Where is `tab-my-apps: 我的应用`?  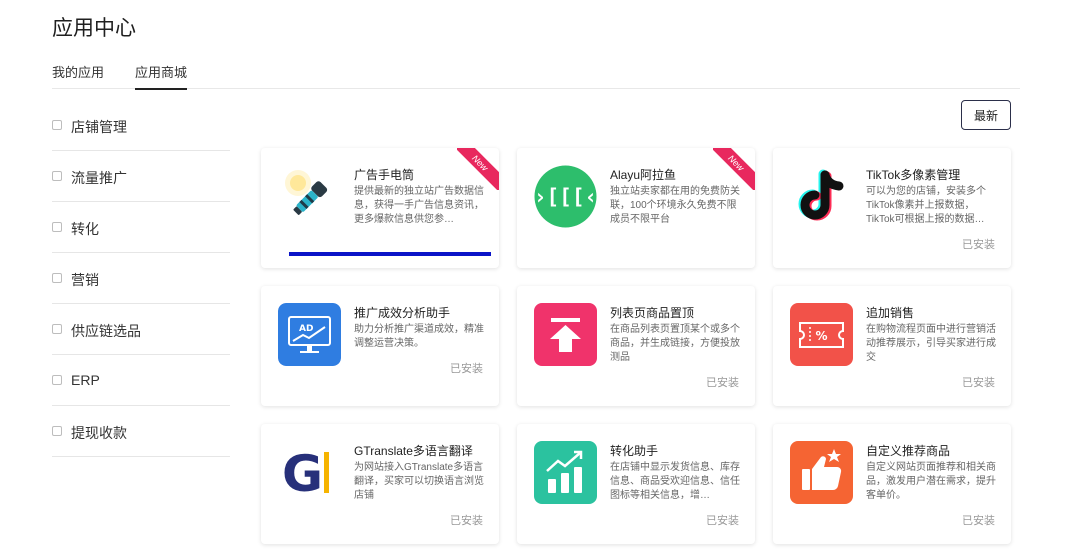 tab-my-apps: 我的应用 is located at coordinates (78, 75).